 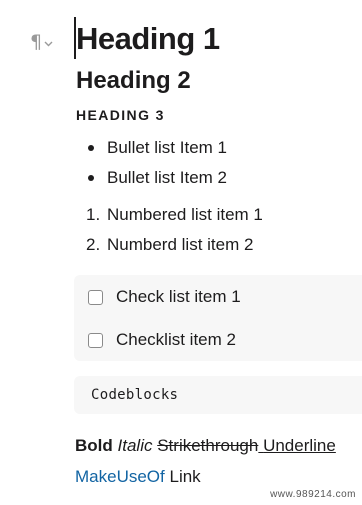 What do you see at coordinates (93, 244) in the screenshot?
I see `list-number: 2.` at bounding box center [93, 244].